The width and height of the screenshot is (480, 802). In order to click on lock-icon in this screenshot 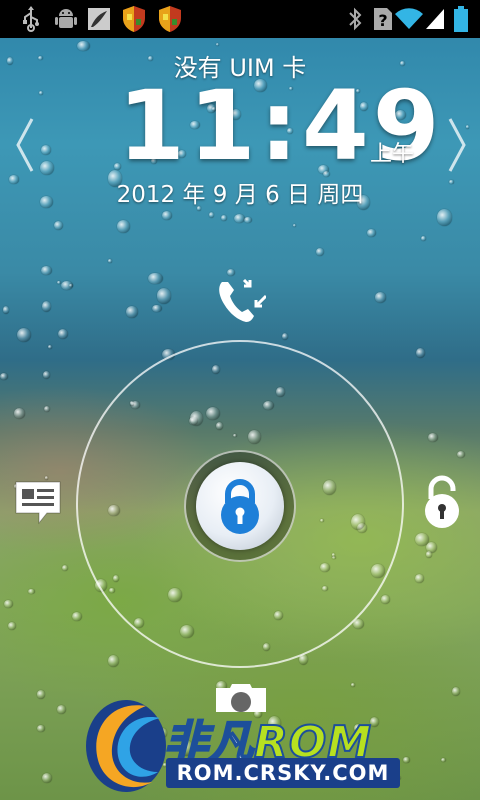, I will do `click(240, 506)`.